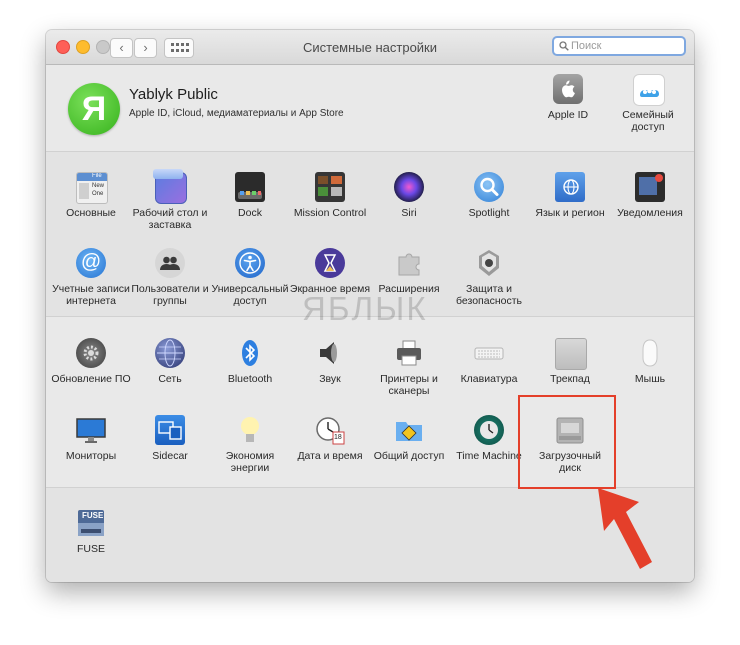 Image resolution: width=740 pixels, height=645 pixels. I want to click on search-field, so click(619, 46).